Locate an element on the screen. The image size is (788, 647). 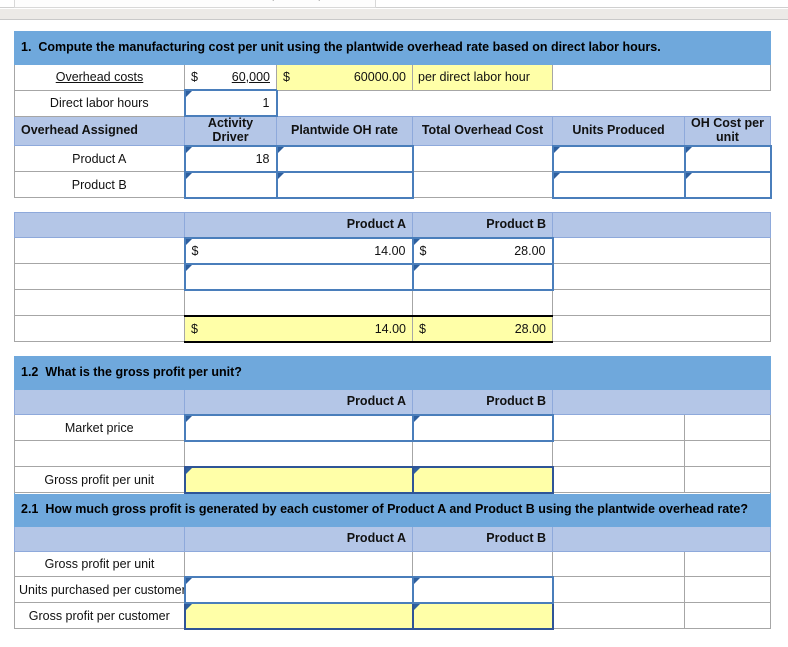
cost-total-b-value: 28.00 is located at coordinates (530, 328).